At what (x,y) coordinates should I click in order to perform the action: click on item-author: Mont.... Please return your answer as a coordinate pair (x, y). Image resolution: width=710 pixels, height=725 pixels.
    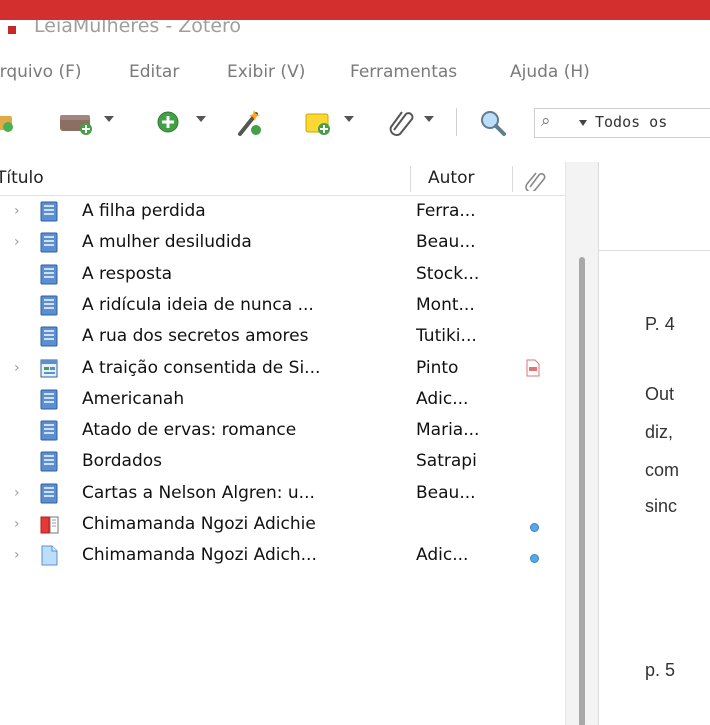
    Looking at the image, I should click on (445, 304).